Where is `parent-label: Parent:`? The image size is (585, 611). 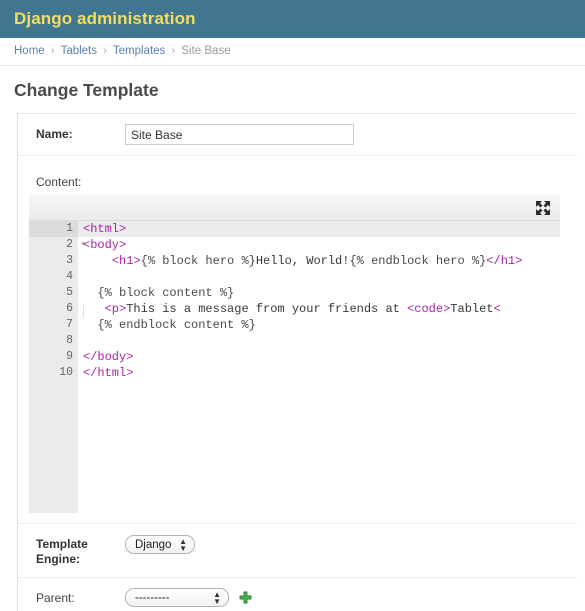 parent-label: Parent: is located at coordinates (55, 598).